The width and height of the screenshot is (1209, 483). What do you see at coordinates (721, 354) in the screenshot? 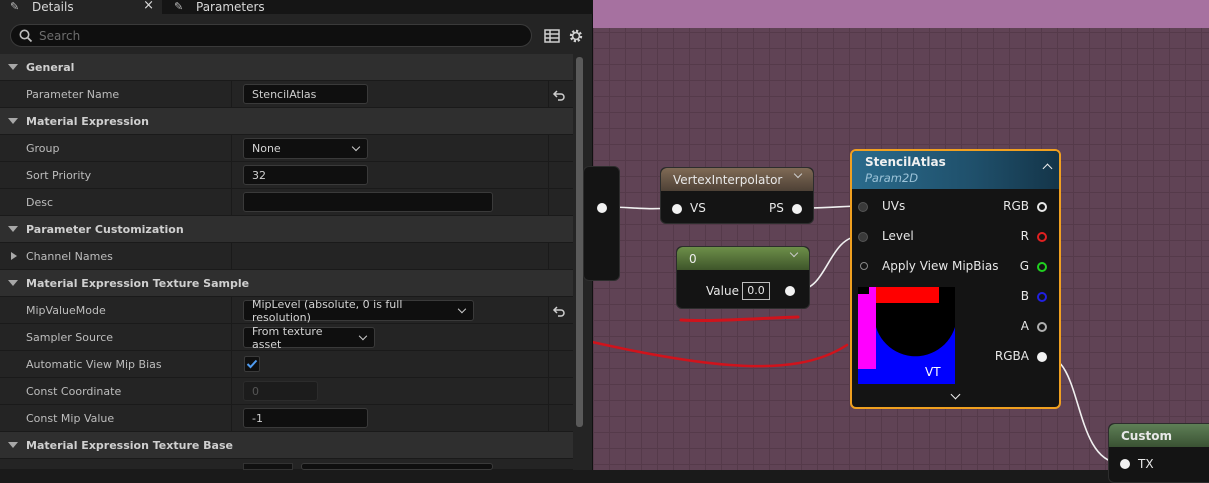
I see `annotation-arrow` at bounding box center [721, 354].